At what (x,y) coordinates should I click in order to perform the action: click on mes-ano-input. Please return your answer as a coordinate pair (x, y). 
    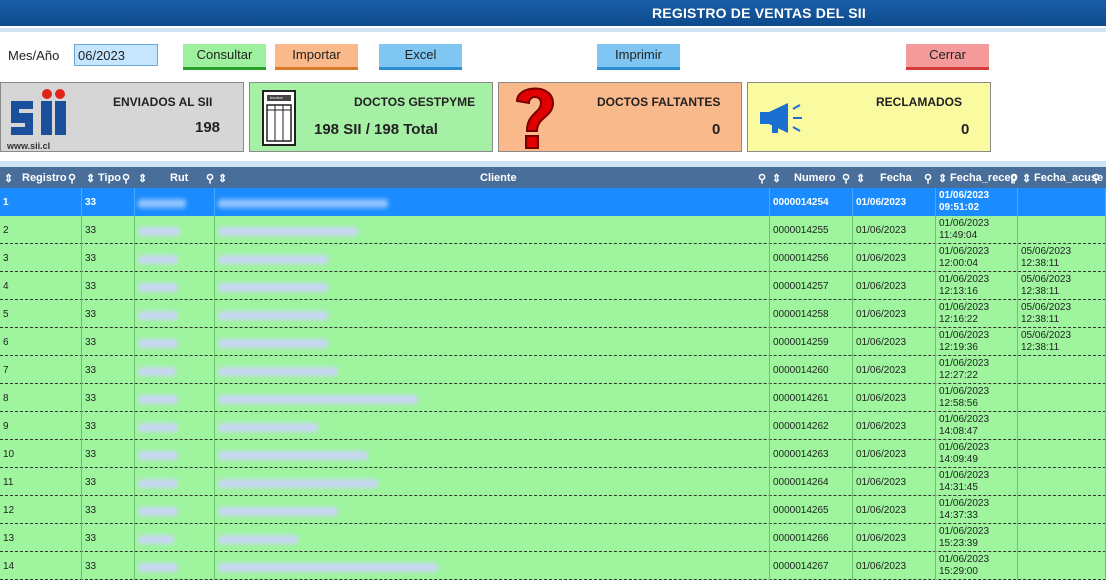
    Looking at the image, I should click on (116, 55).